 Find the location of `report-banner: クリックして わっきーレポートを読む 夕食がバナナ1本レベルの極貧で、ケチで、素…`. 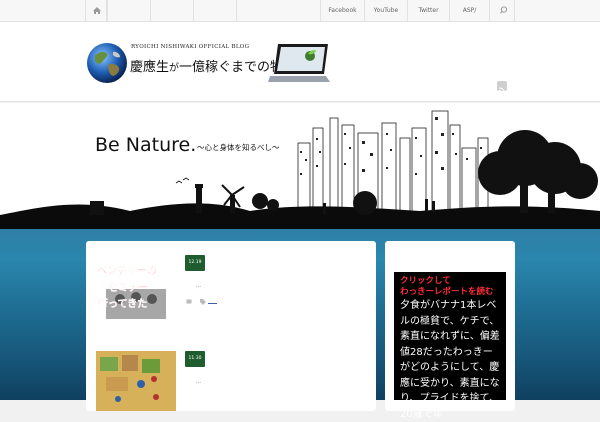

report-banner: クリックして わっきーレポートを読む 夕食がバナナ1本レベルの極貧で、ケチで、素… is located at coordinates (450, 346).